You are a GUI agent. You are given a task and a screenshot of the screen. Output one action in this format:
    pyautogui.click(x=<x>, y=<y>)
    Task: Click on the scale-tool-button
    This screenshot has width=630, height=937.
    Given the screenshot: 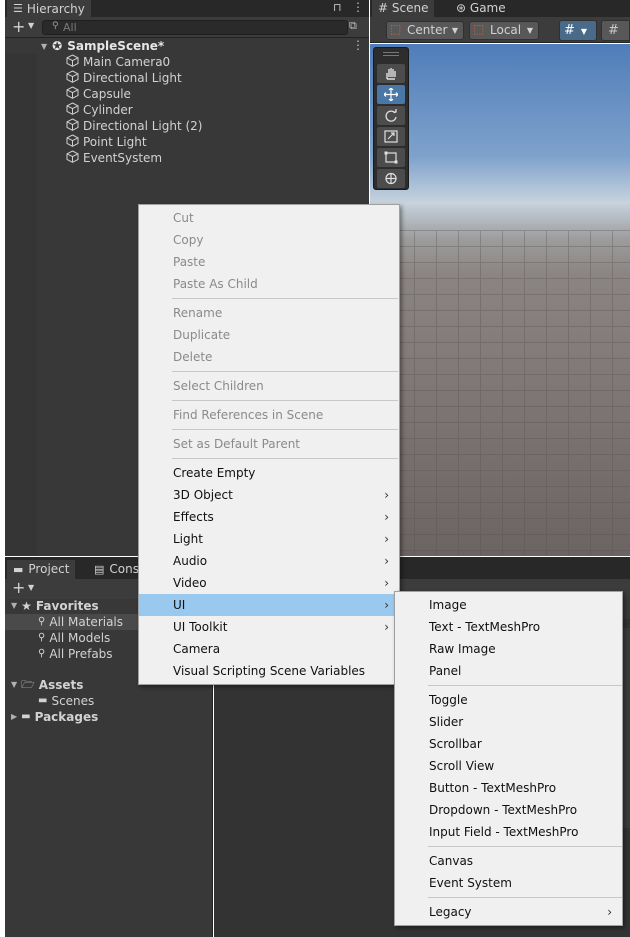 What is the action you would take?
    pyautogui.click(x=391, y=136)
    